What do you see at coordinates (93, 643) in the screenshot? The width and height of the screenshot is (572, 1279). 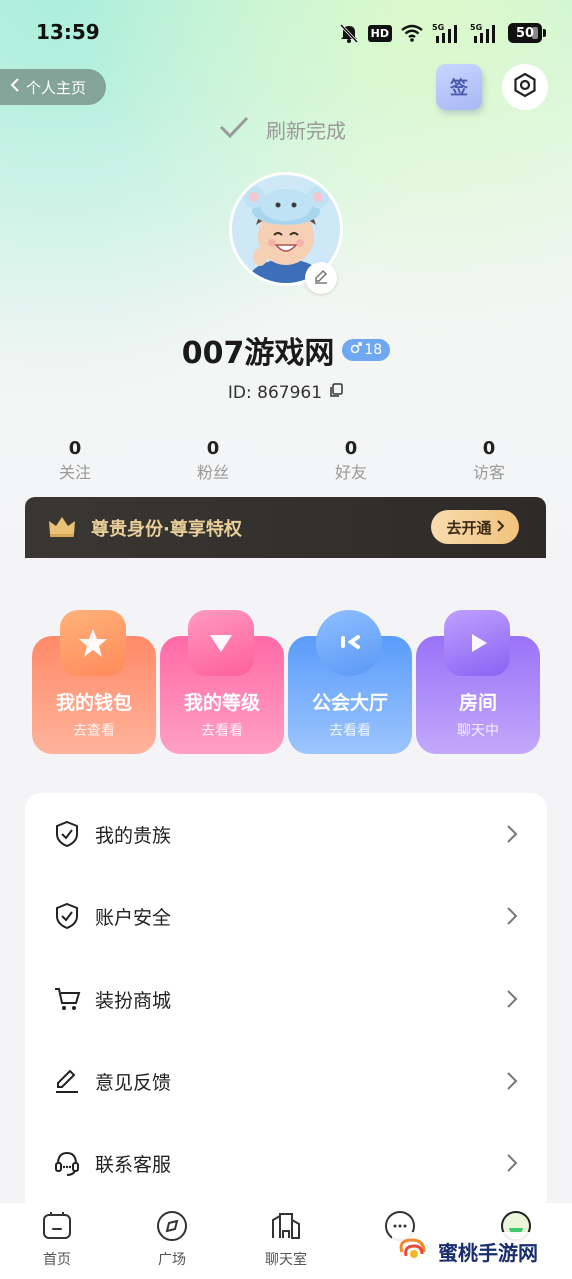 I see `star-icon` at bounding box center [93, 643].